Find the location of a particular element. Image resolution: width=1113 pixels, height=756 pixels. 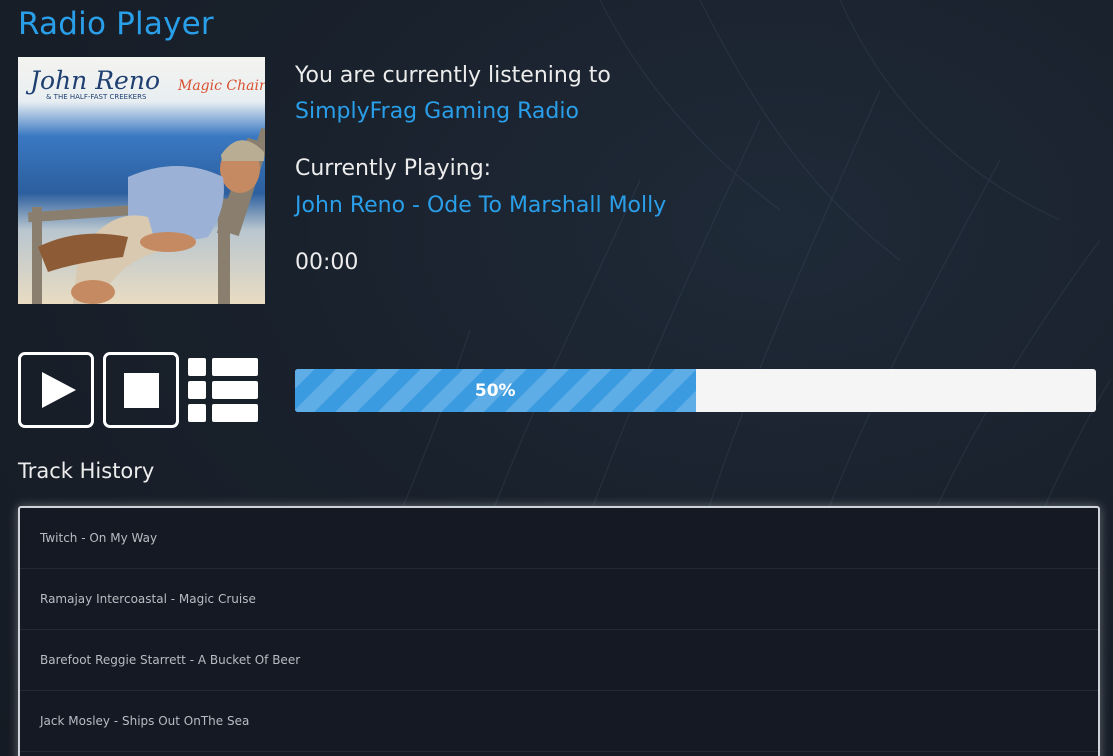

play-icon is located at coordinates (59, 390).